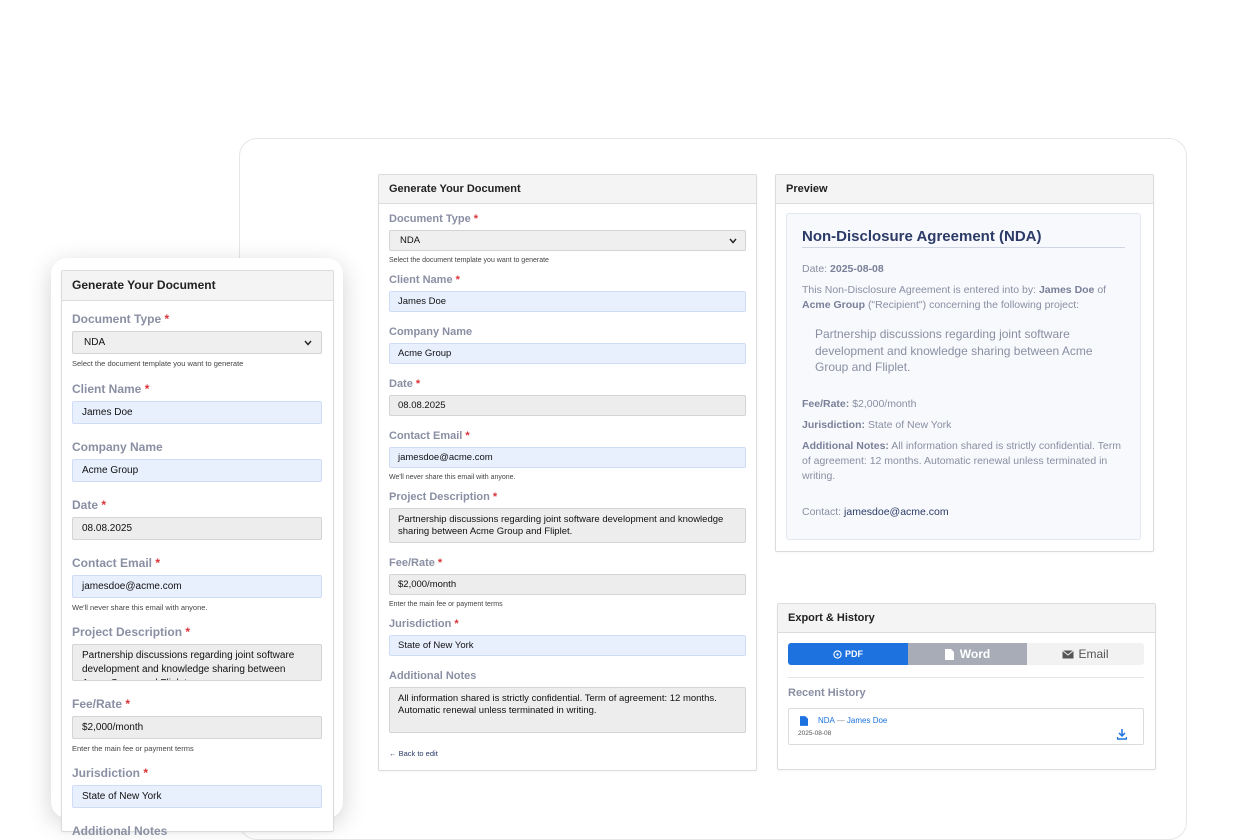 The width and height of the screenshot is (1246, 840). What do you see at coordinates (197, 412) in the screenshot?
I see `mobile-client-name-input: James Doe` at bounding box center [197, 412].